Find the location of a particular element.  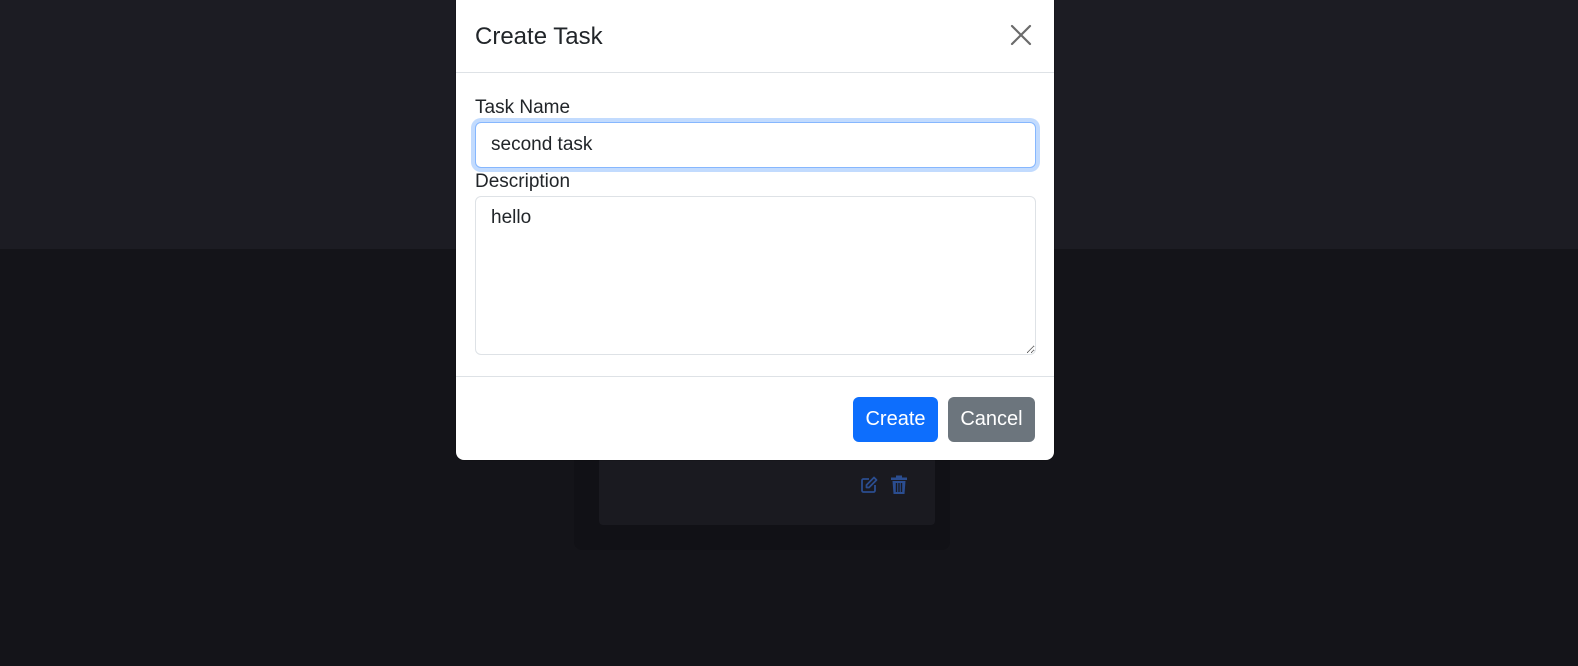

description-textarea: hello is located at coordinates (755, 275).